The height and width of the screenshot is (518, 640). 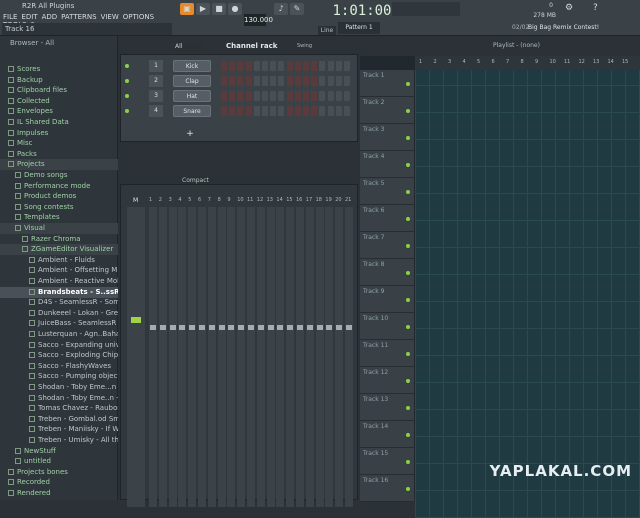 I want to click on record-button: ●, so click(x=235, y=9).